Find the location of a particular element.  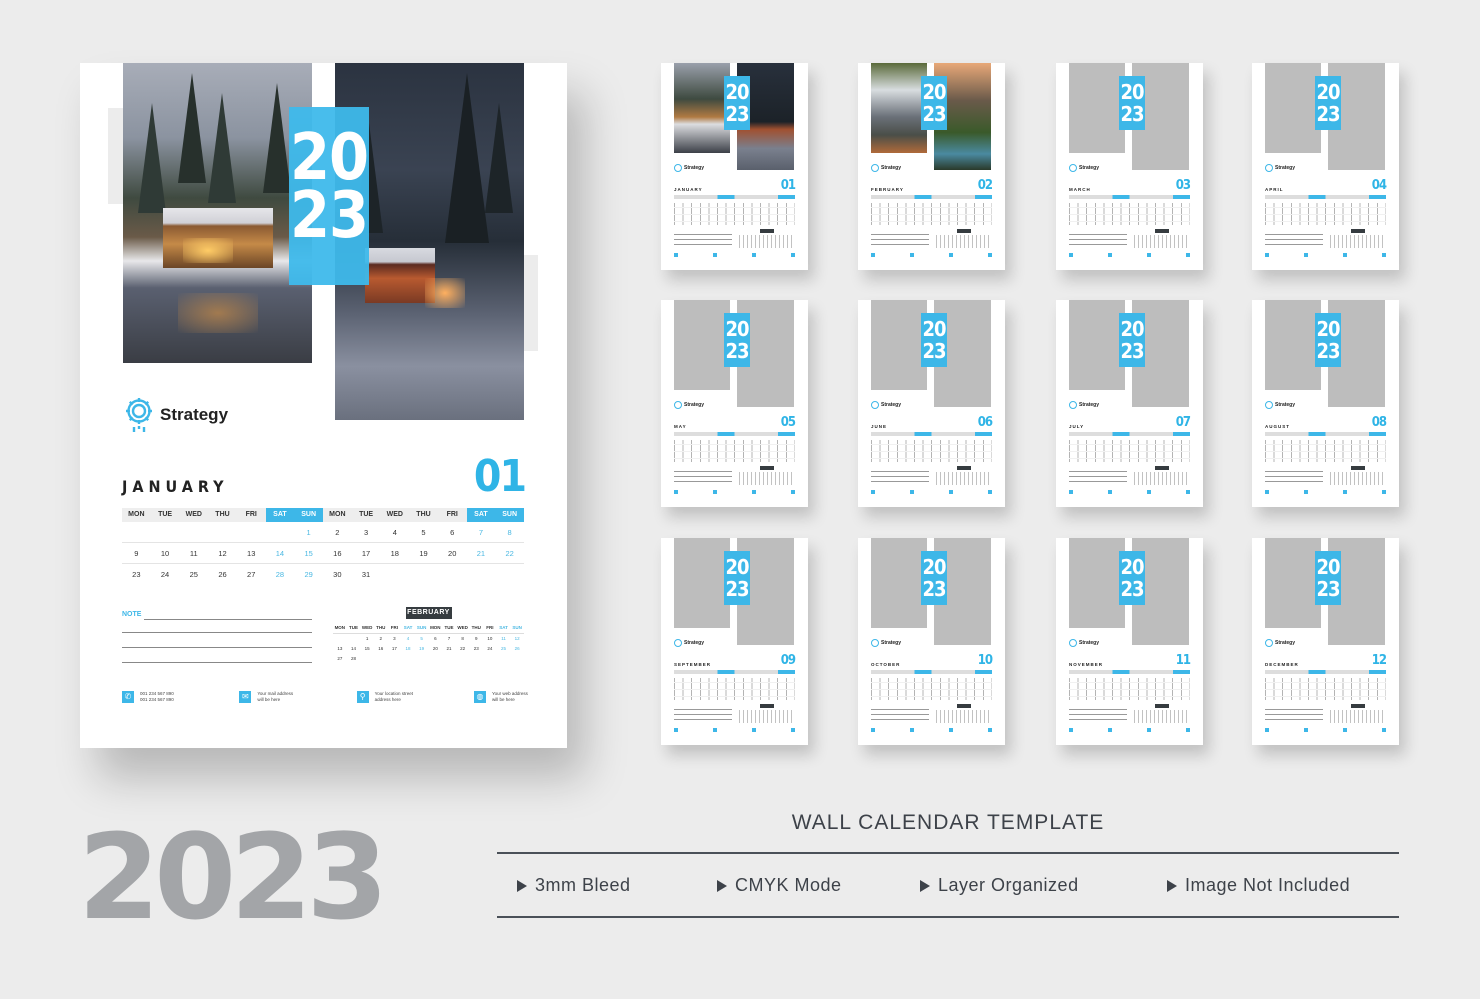

mini-day-cell: 13 is located at coordinates (340, 648).